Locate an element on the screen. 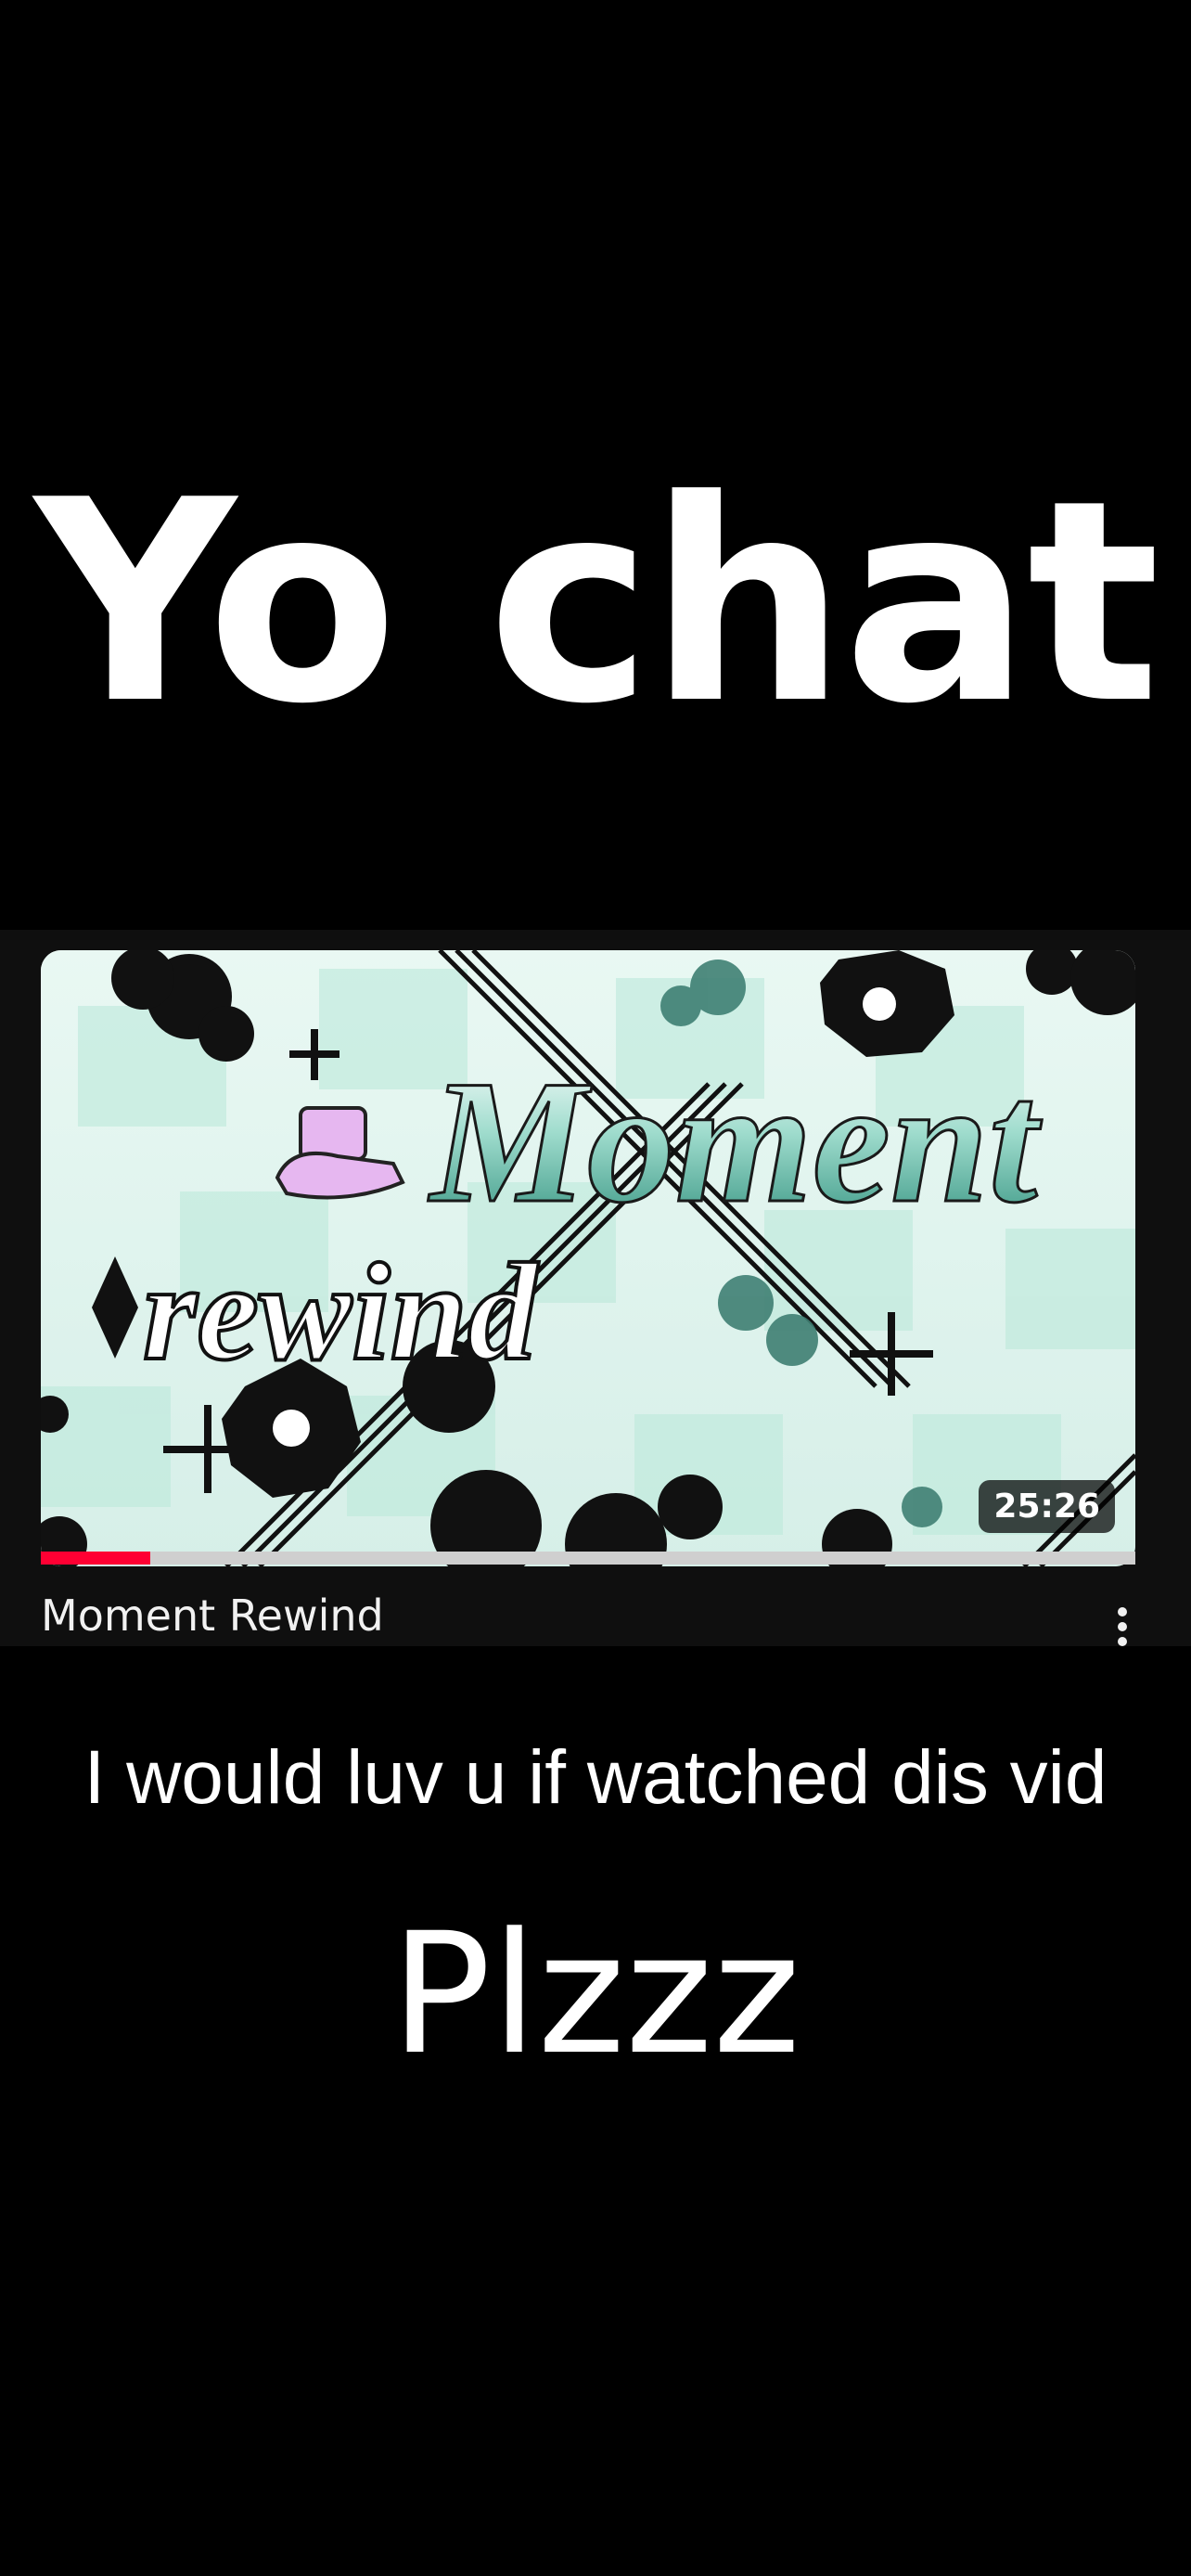 This screenshot has width=1191, height=2576. thumbnail-word-rewind: rewind is located at coordinates (341, 1312).